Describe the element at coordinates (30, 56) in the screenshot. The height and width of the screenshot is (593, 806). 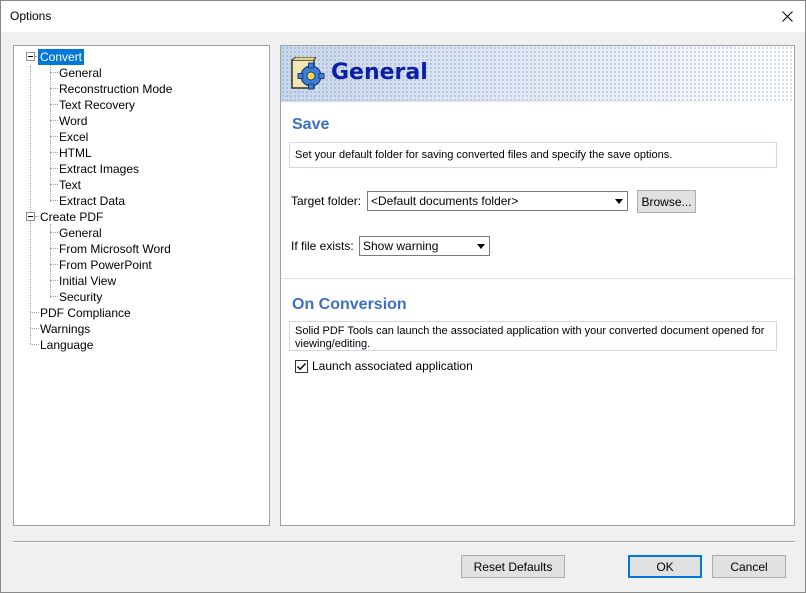
I see `collapse-convert-toggle` at that location.